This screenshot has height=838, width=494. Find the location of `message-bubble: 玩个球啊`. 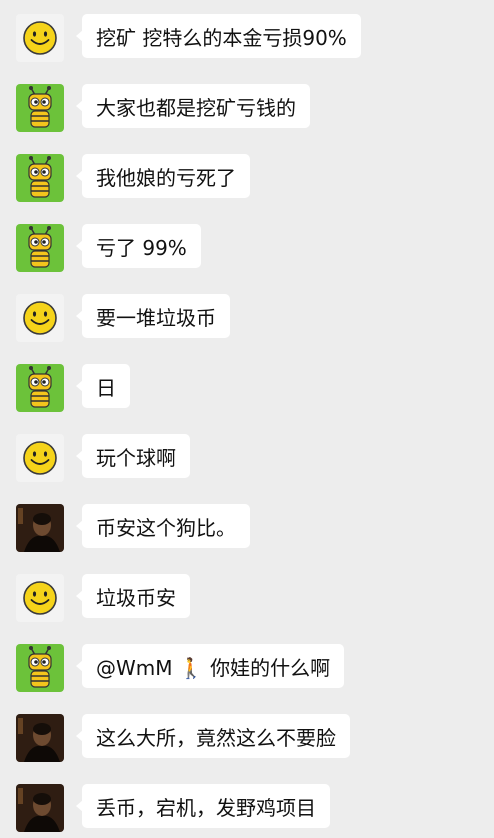

message-bubble: 玩个球啊 is located at coordinates (133, 456).